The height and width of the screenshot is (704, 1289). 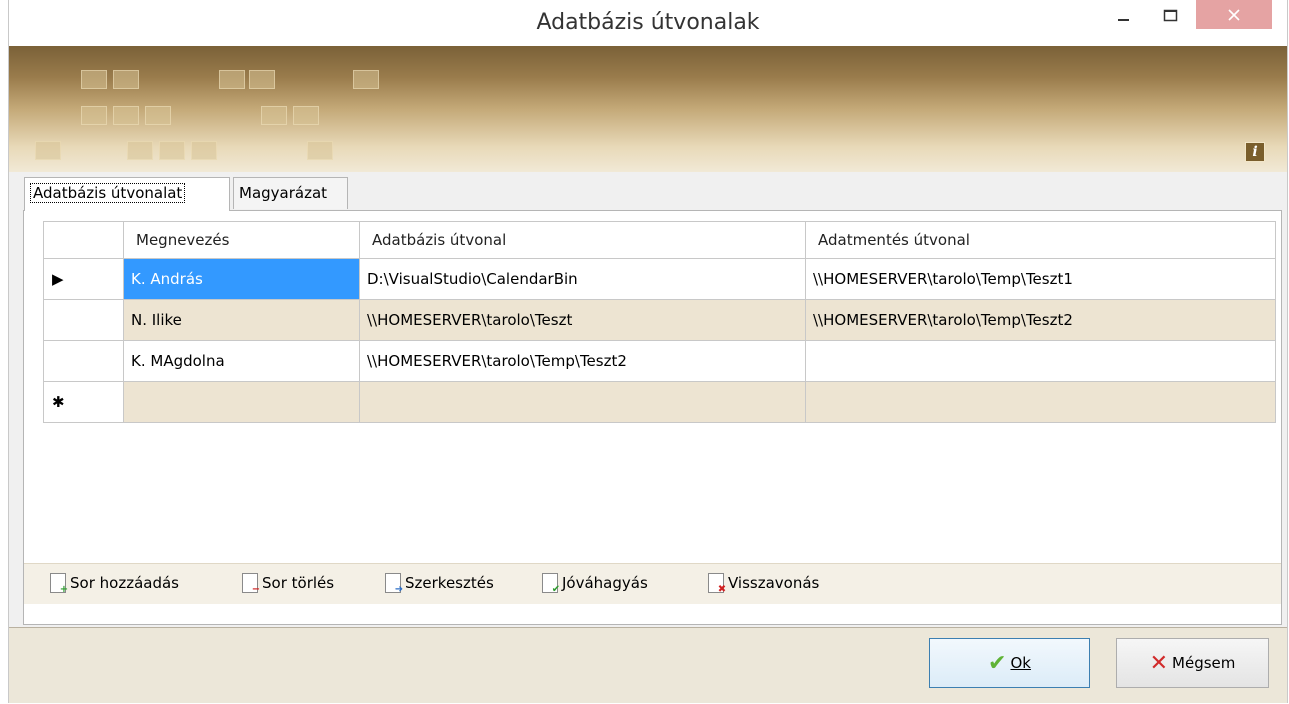 I want to click on cell-db-path, so click(x=582, y=402).